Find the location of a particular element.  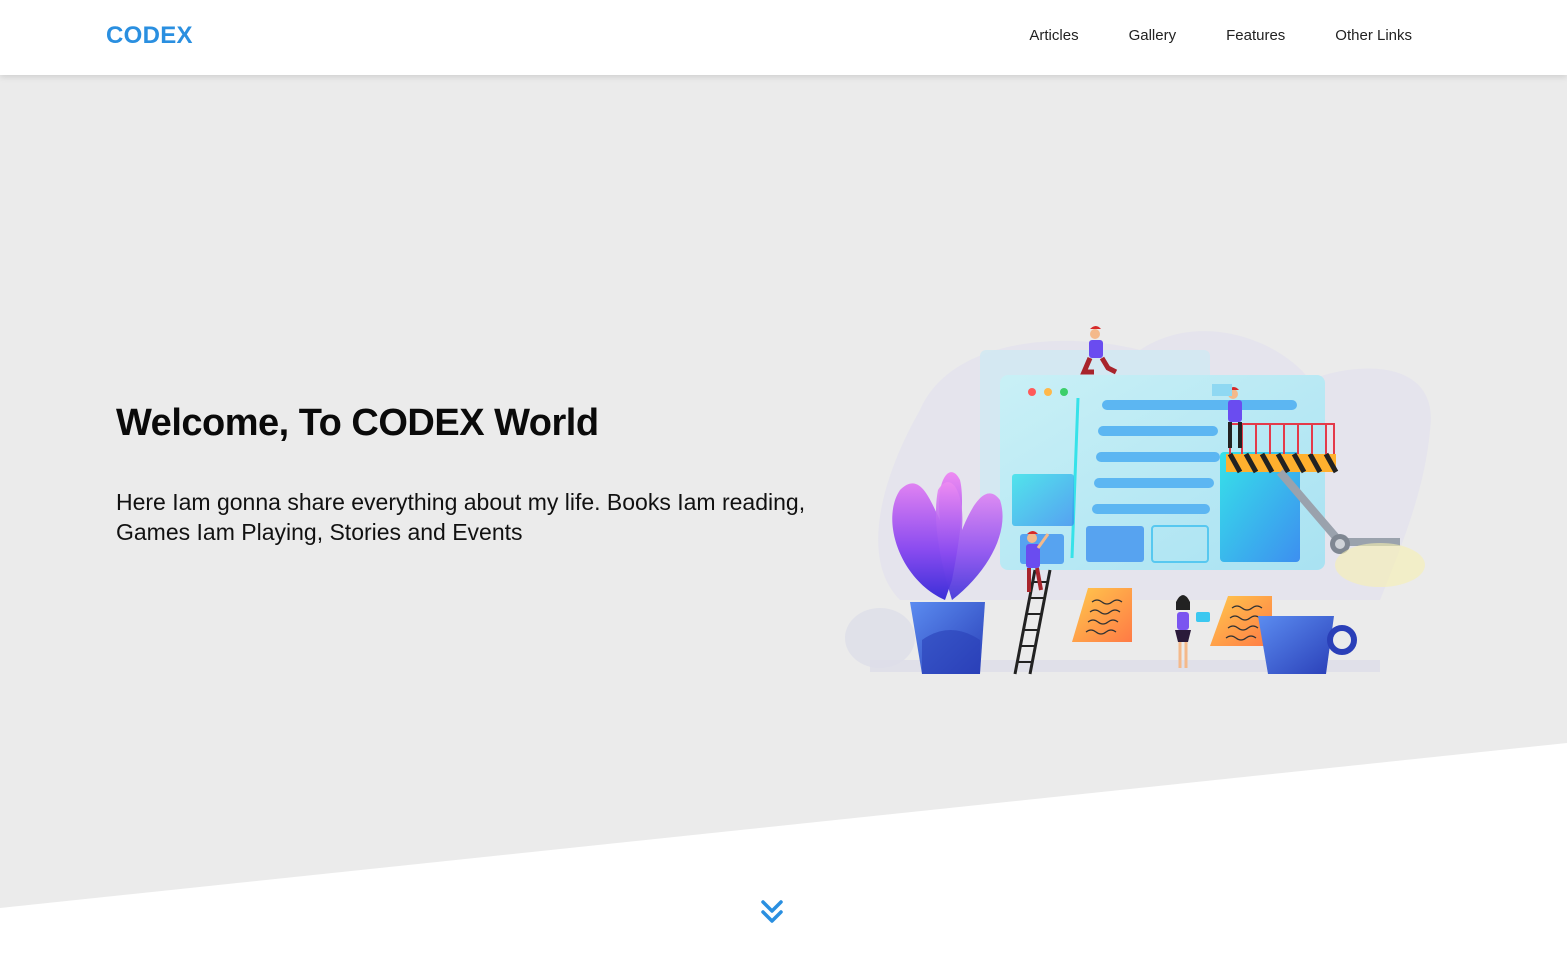

nav-item-articles: Articles is located at coordinates (1053, 35).